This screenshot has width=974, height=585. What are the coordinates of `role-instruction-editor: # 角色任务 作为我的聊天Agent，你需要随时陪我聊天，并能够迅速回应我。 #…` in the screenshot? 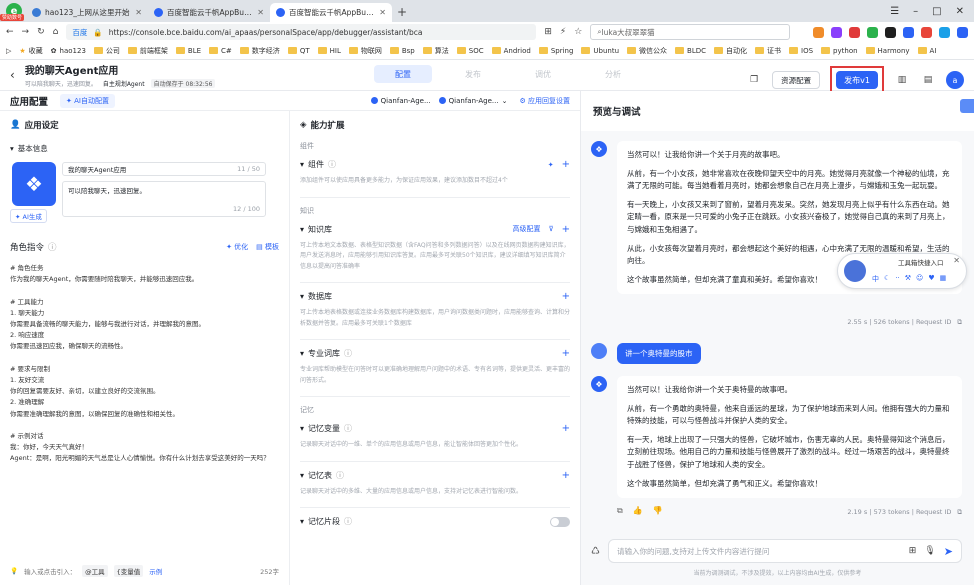 It's located at (144, 364).